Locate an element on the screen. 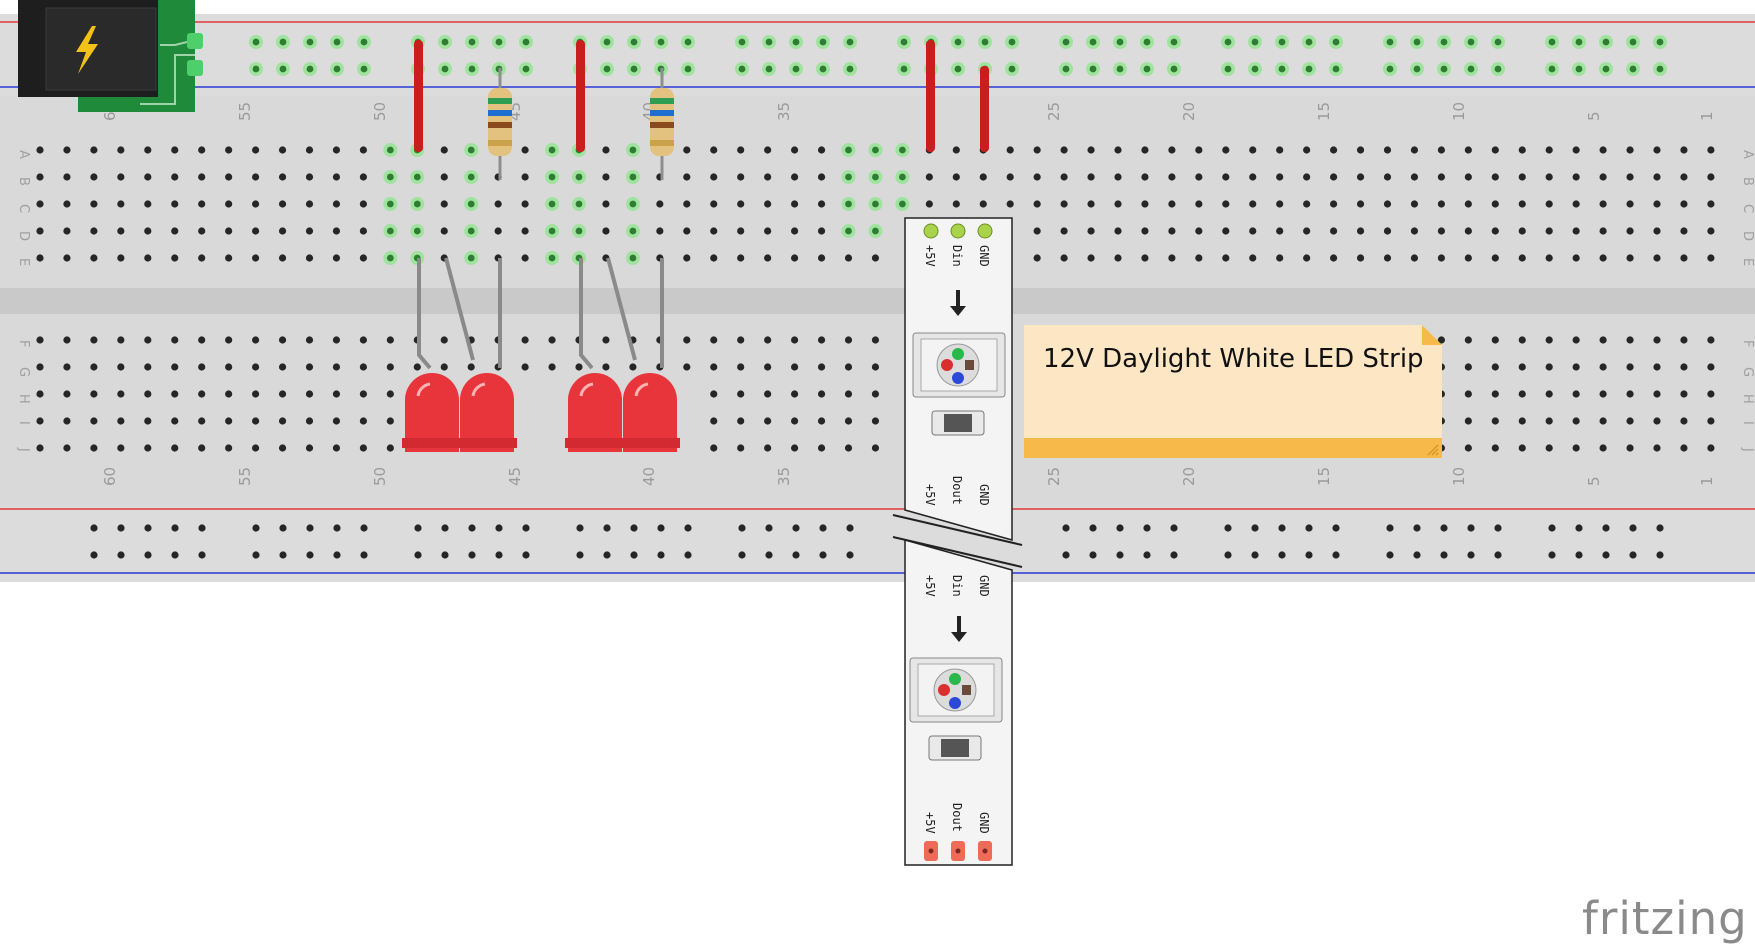 Image resolution: width=1755 pixels, height=948 pixels. strip-pad is located at coordinates (931, 231).